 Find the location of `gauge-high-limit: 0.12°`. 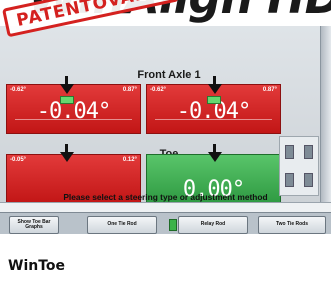

gauge-high-limit: 0.12° is located at coordinates (129, 160).